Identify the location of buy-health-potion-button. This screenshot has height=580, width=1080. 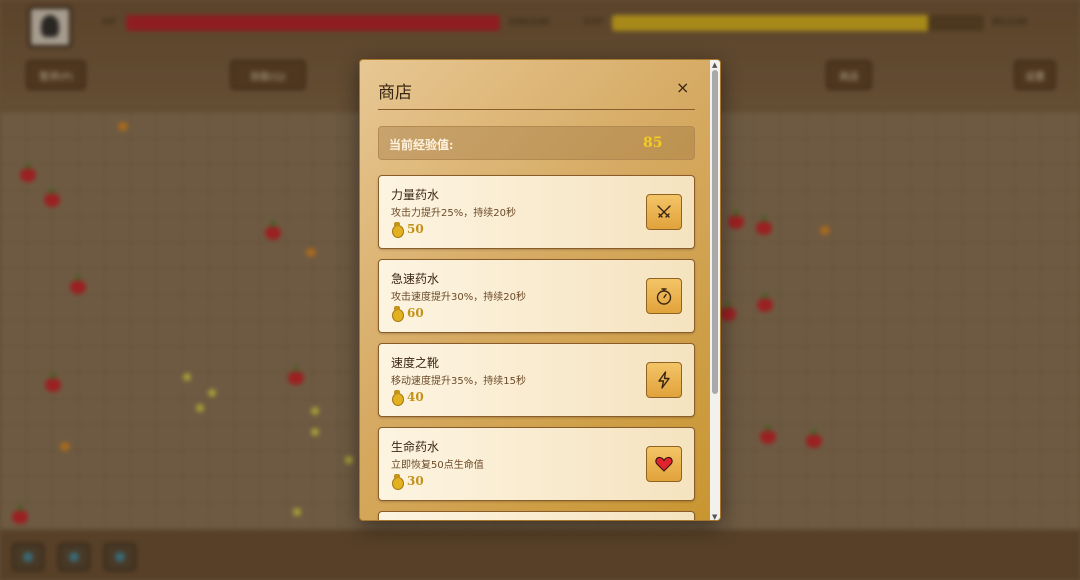
(664, 464).